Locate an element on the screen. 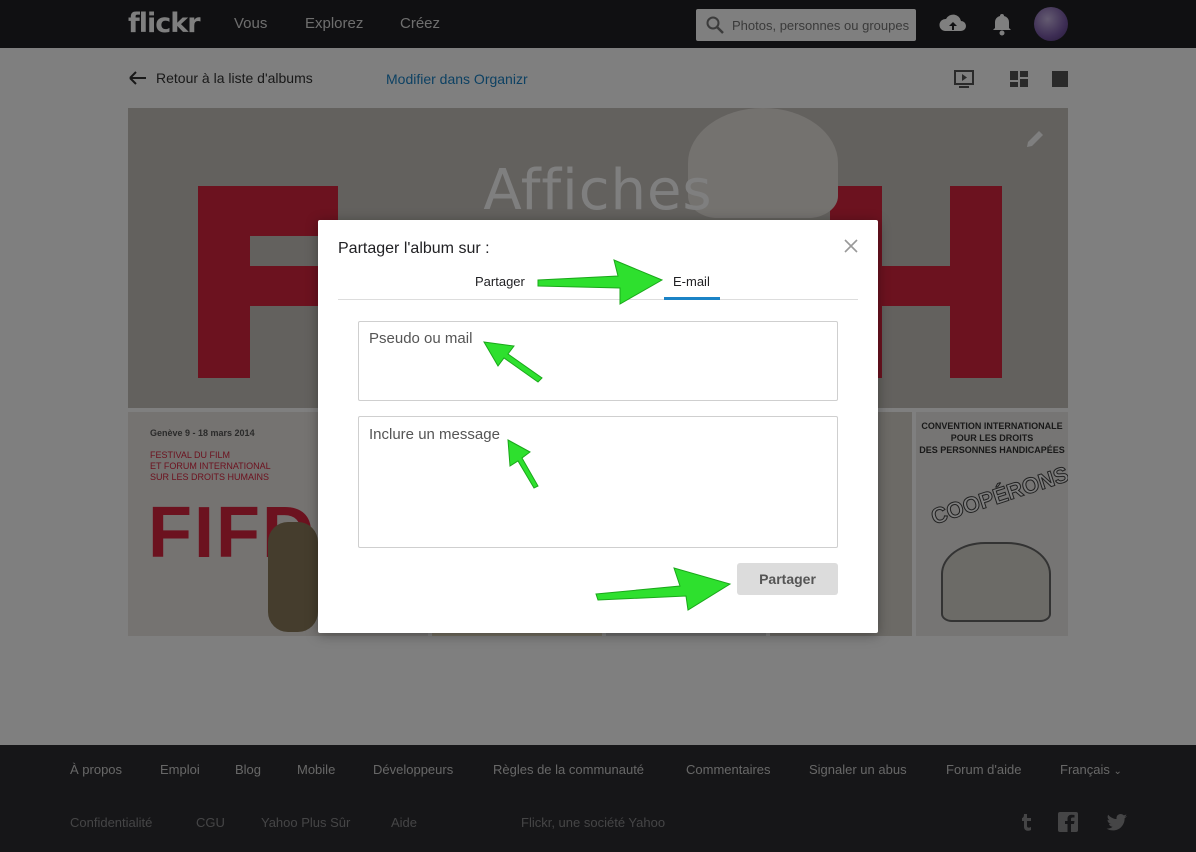  tab-partager: Partager is located at coordinates (500, 281).